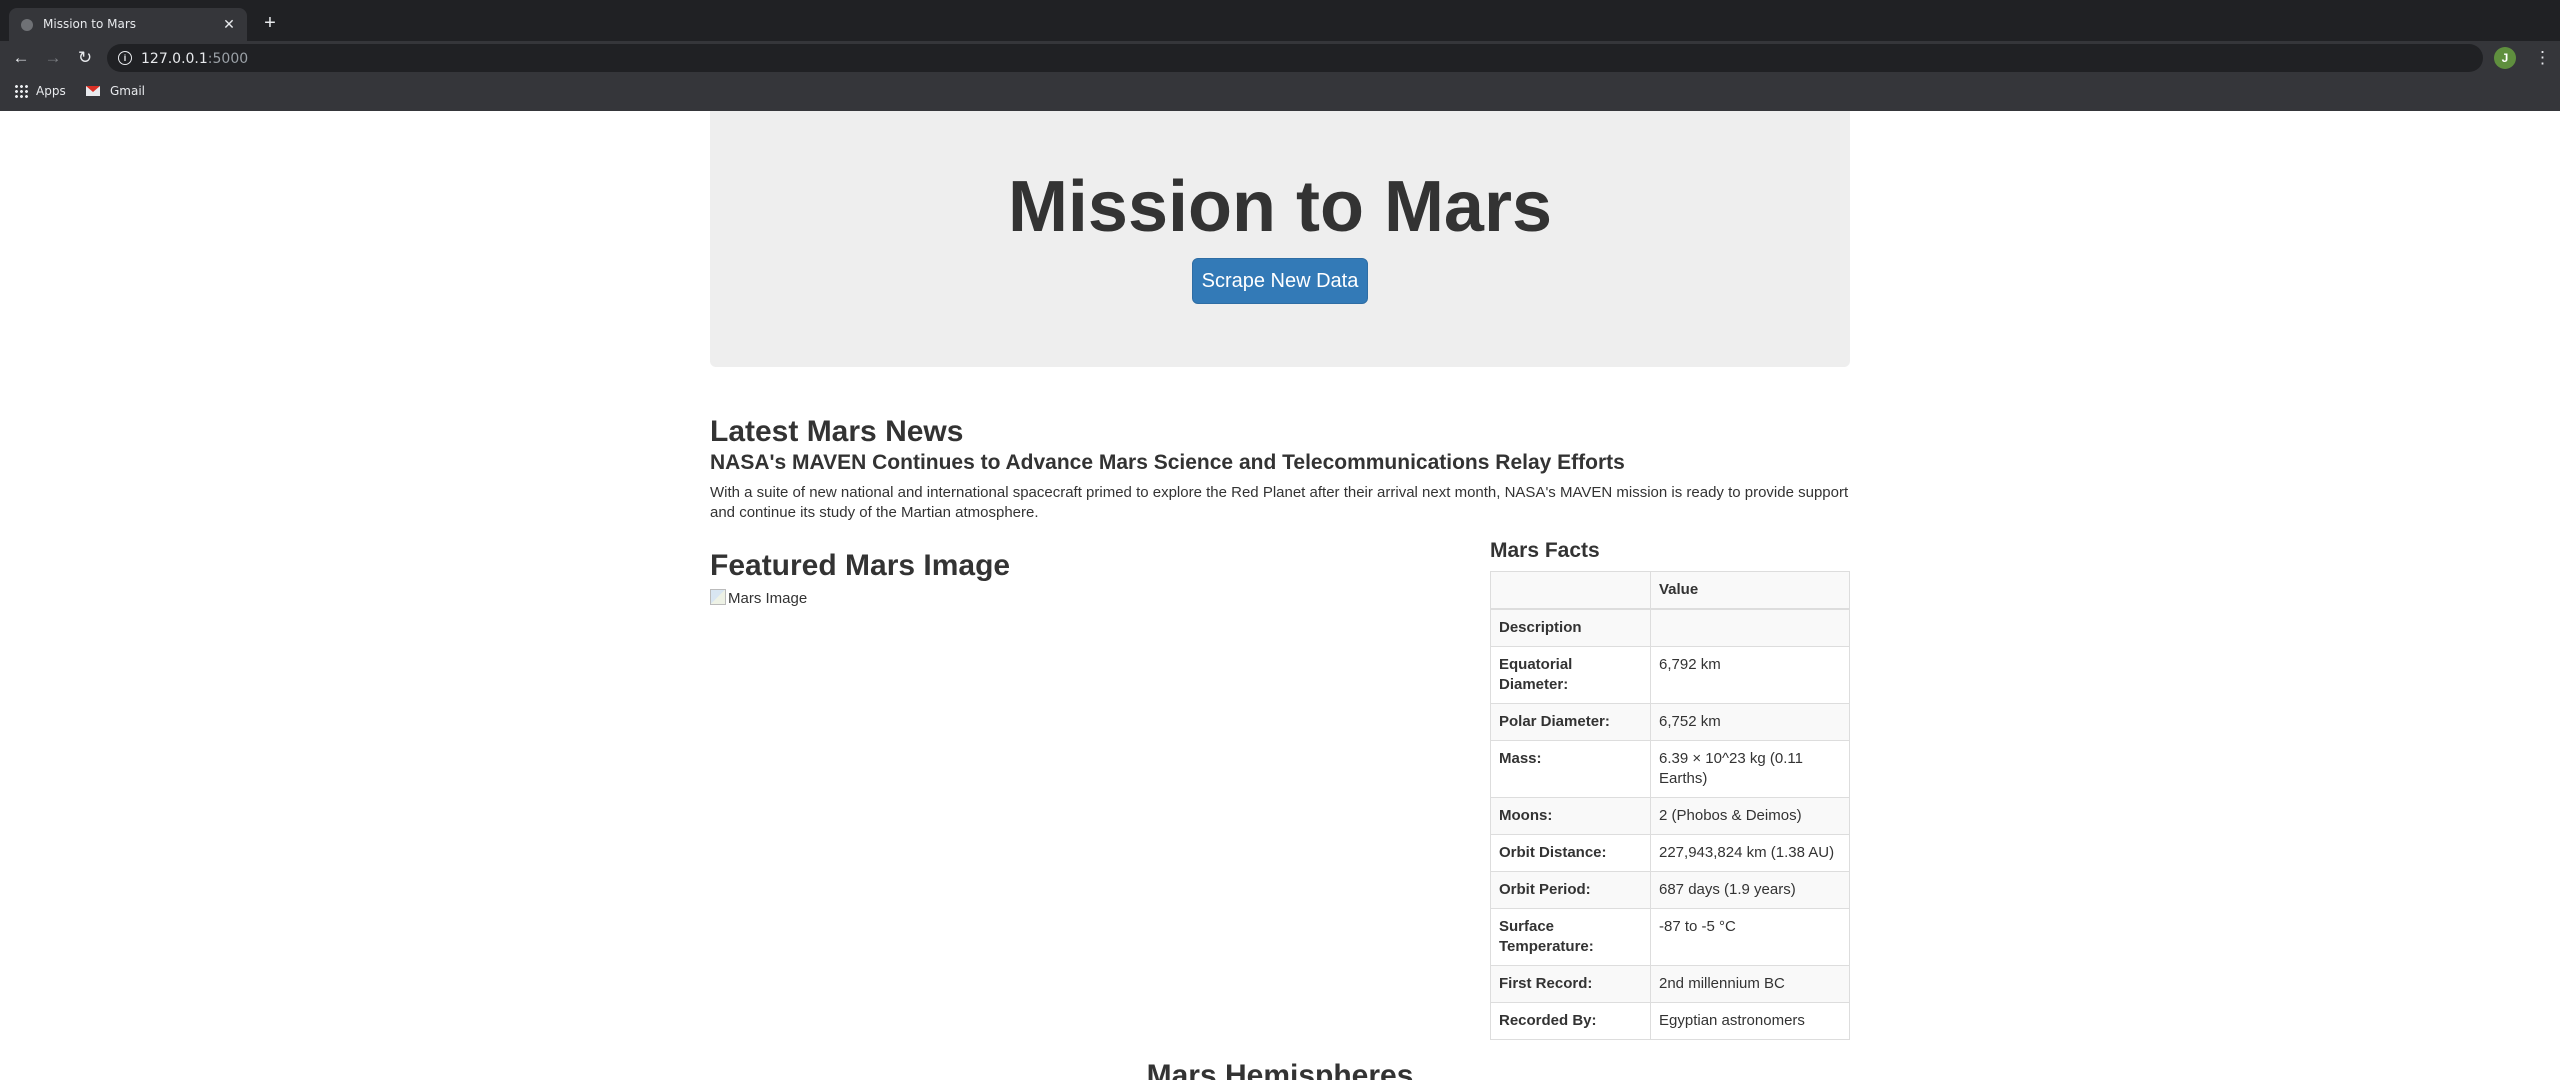 Image resolution: width=2560 pixels, height=1080 pixels. What do you see at coordinates (1570, 722) in the screenshot?
I see `fact-label: Polar Diameter:` at bounding box center [1570, 722].